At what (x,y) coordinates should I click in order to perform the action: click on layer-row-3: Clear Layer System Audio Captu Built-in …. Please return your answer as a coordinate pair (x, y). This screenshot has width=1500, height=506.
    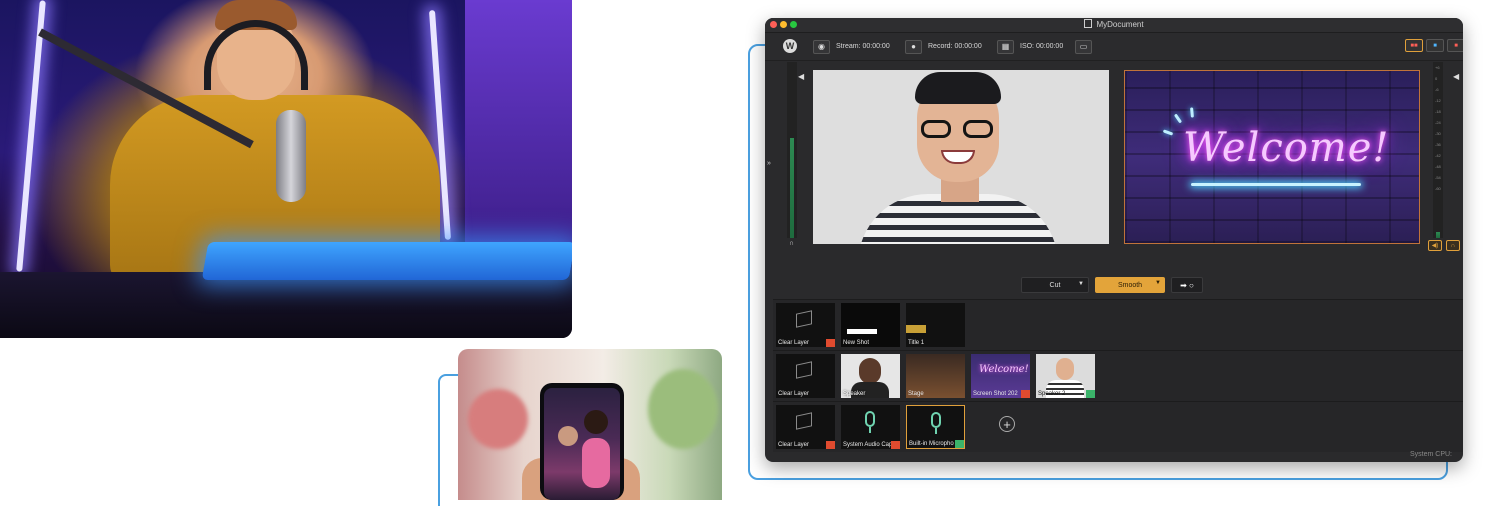
    Looking at the image, I should click on (1118, 426).